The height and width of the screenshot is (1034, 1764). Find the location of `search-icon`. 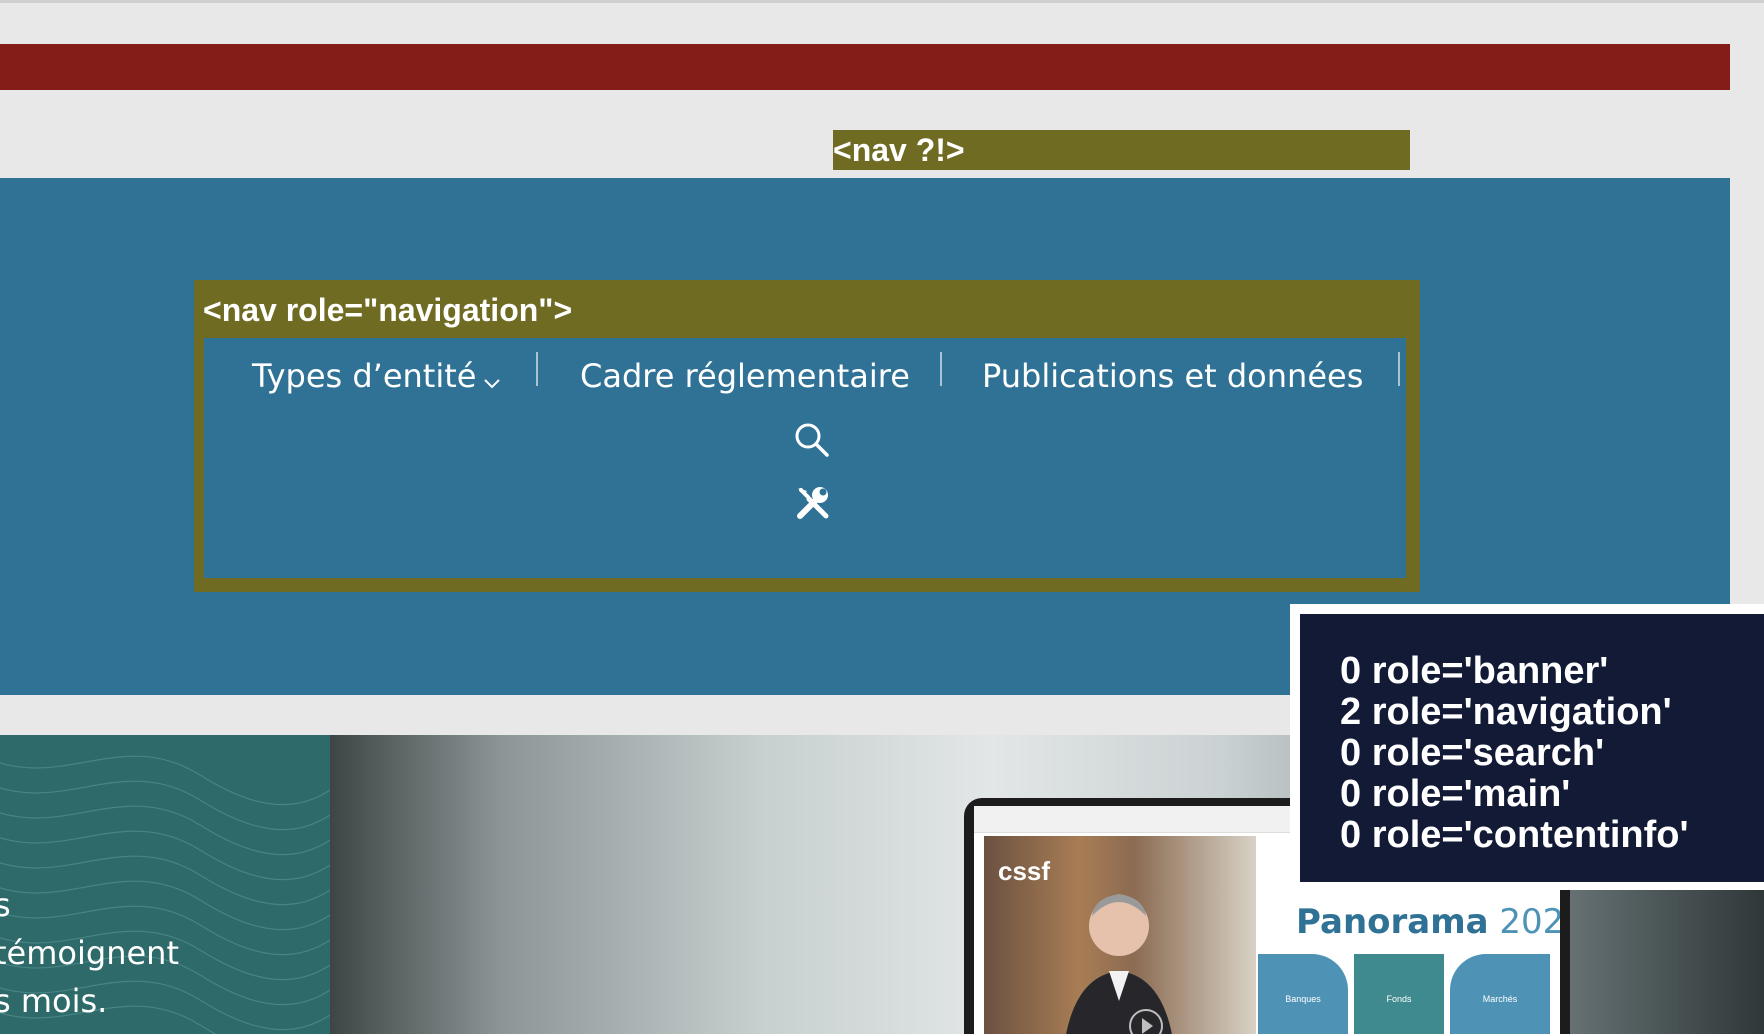

search-icon is located at coordinates (812, 440).